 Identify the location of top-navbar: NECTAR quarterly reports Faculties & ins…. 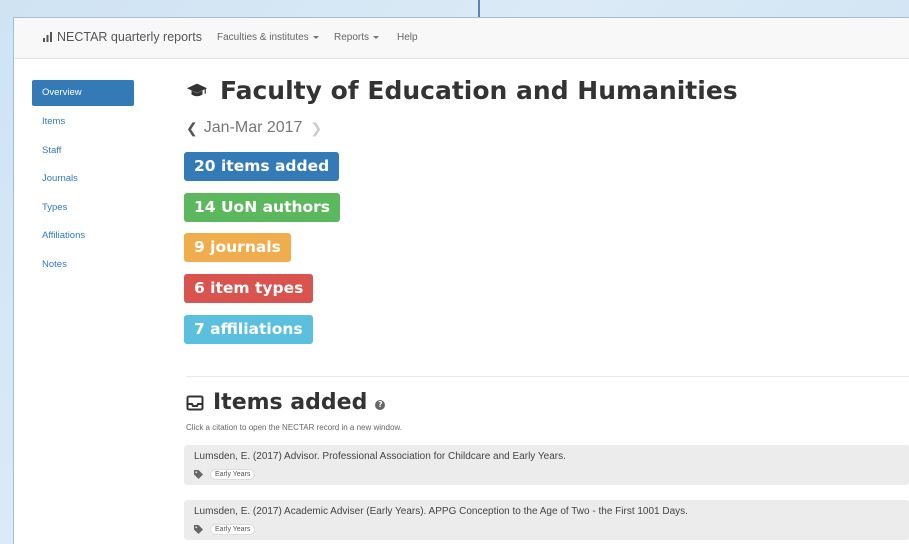
(461, 38).